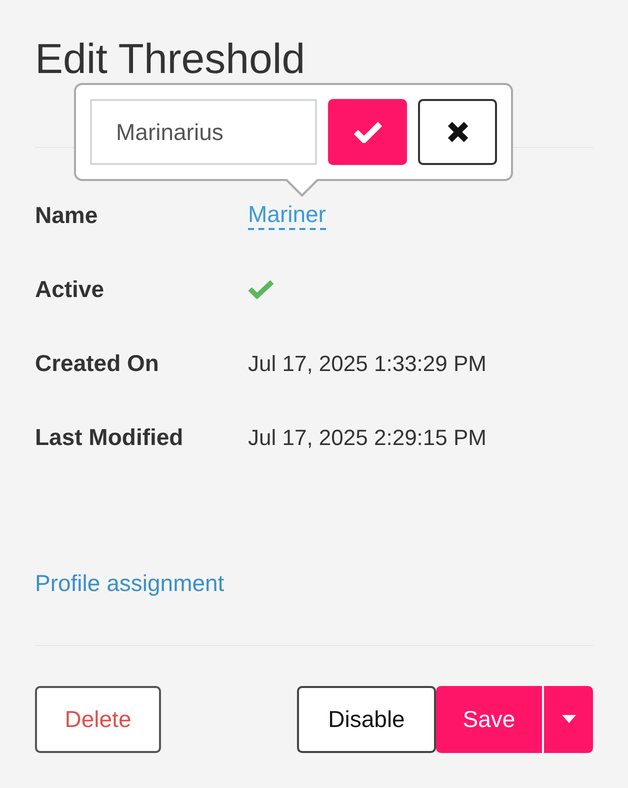  What do you see at coordinates (170, 59) in the screenshot?
I see `page-title: Edit Threshold` at bounding box center [170, 59].